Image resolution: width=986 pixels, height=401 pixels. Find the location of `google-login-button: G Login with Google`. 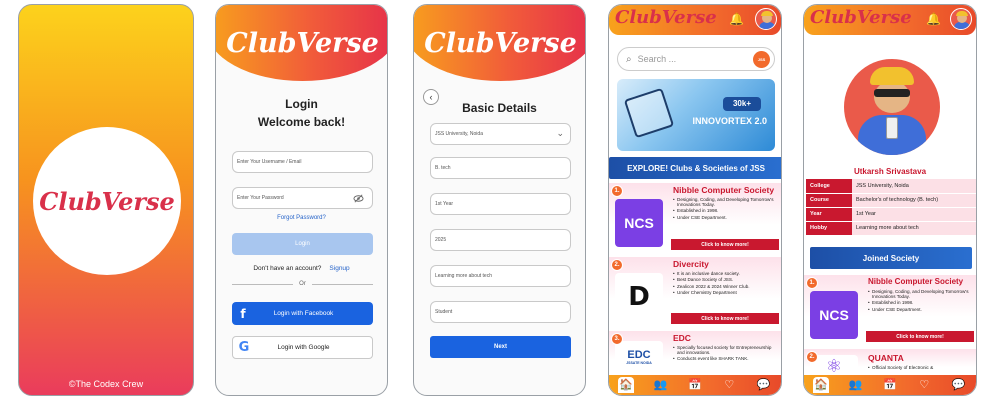

google-login-button: G Login with Google is located at coordinates (302, 347).